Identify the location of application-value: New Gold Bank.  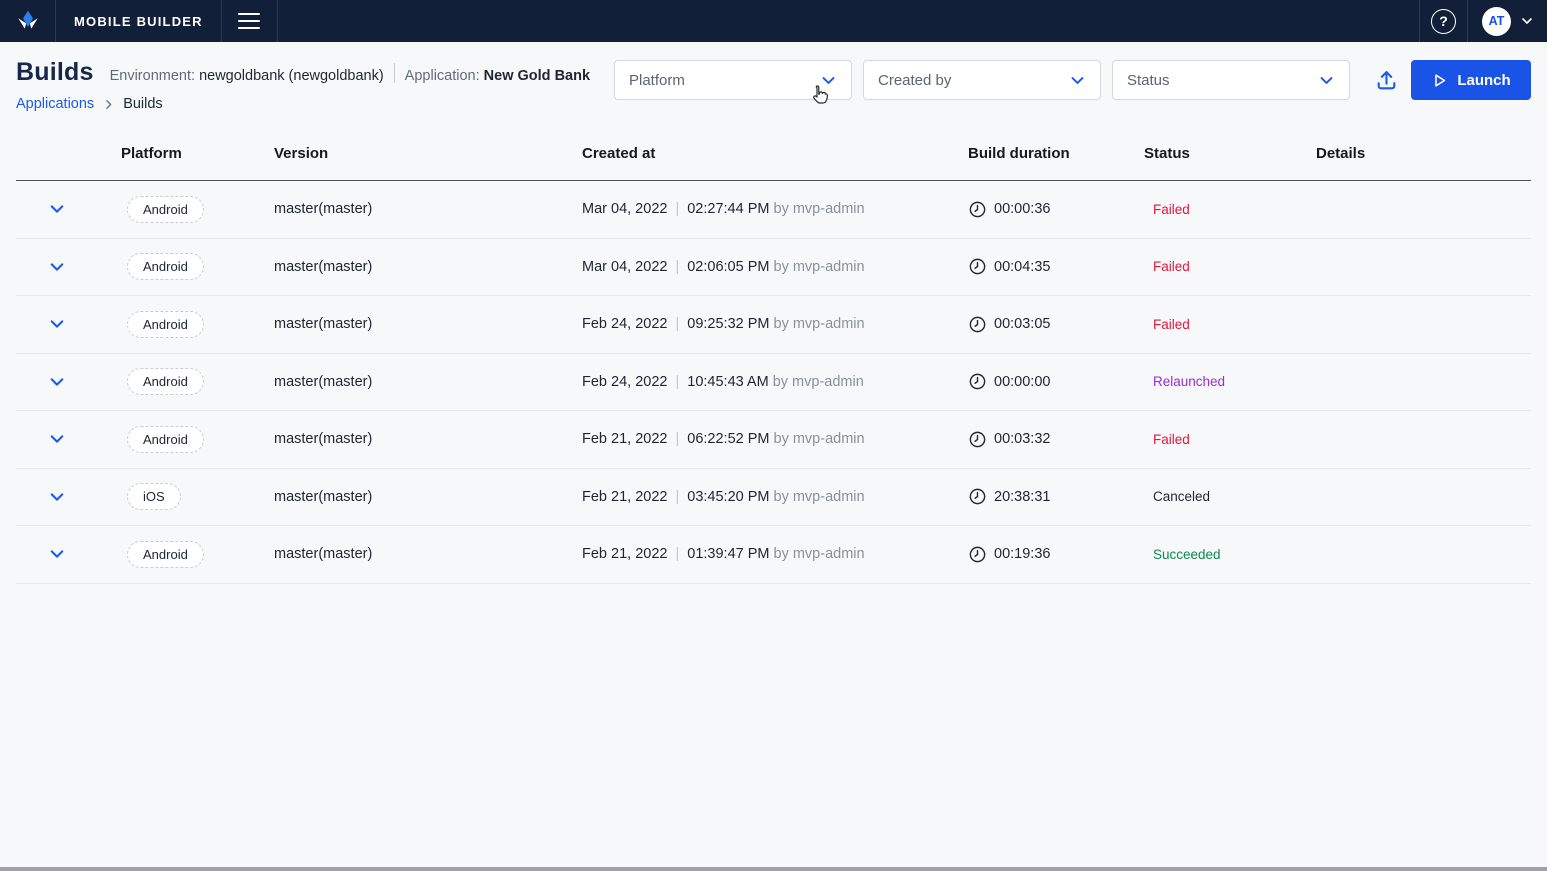
(537, 76).